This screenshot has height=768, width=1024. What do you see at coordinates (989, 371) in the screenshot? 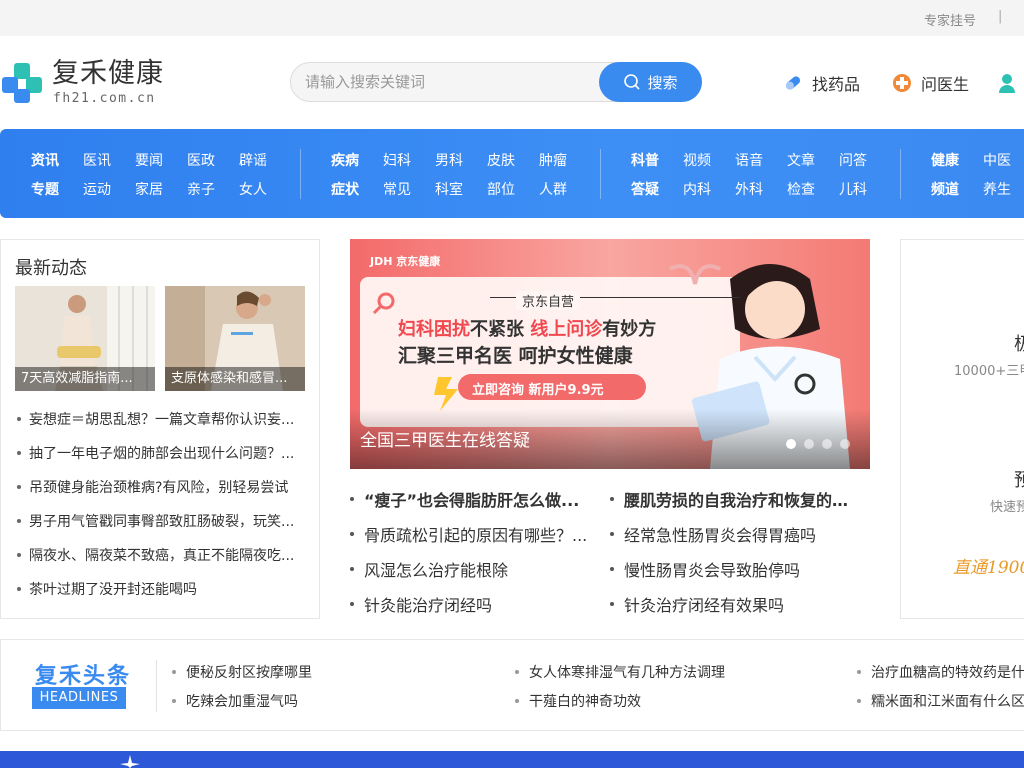
I see `service-subtitle: 10000+三甲` at bounding box center [989, 371].